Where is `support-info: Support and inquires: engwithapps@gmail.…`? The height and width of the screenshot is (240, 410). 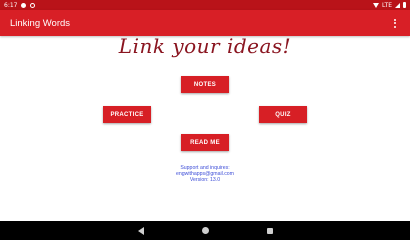
support-info: Support and inquires: engwithapps@gmail.… is located at coordinates (205, 174).